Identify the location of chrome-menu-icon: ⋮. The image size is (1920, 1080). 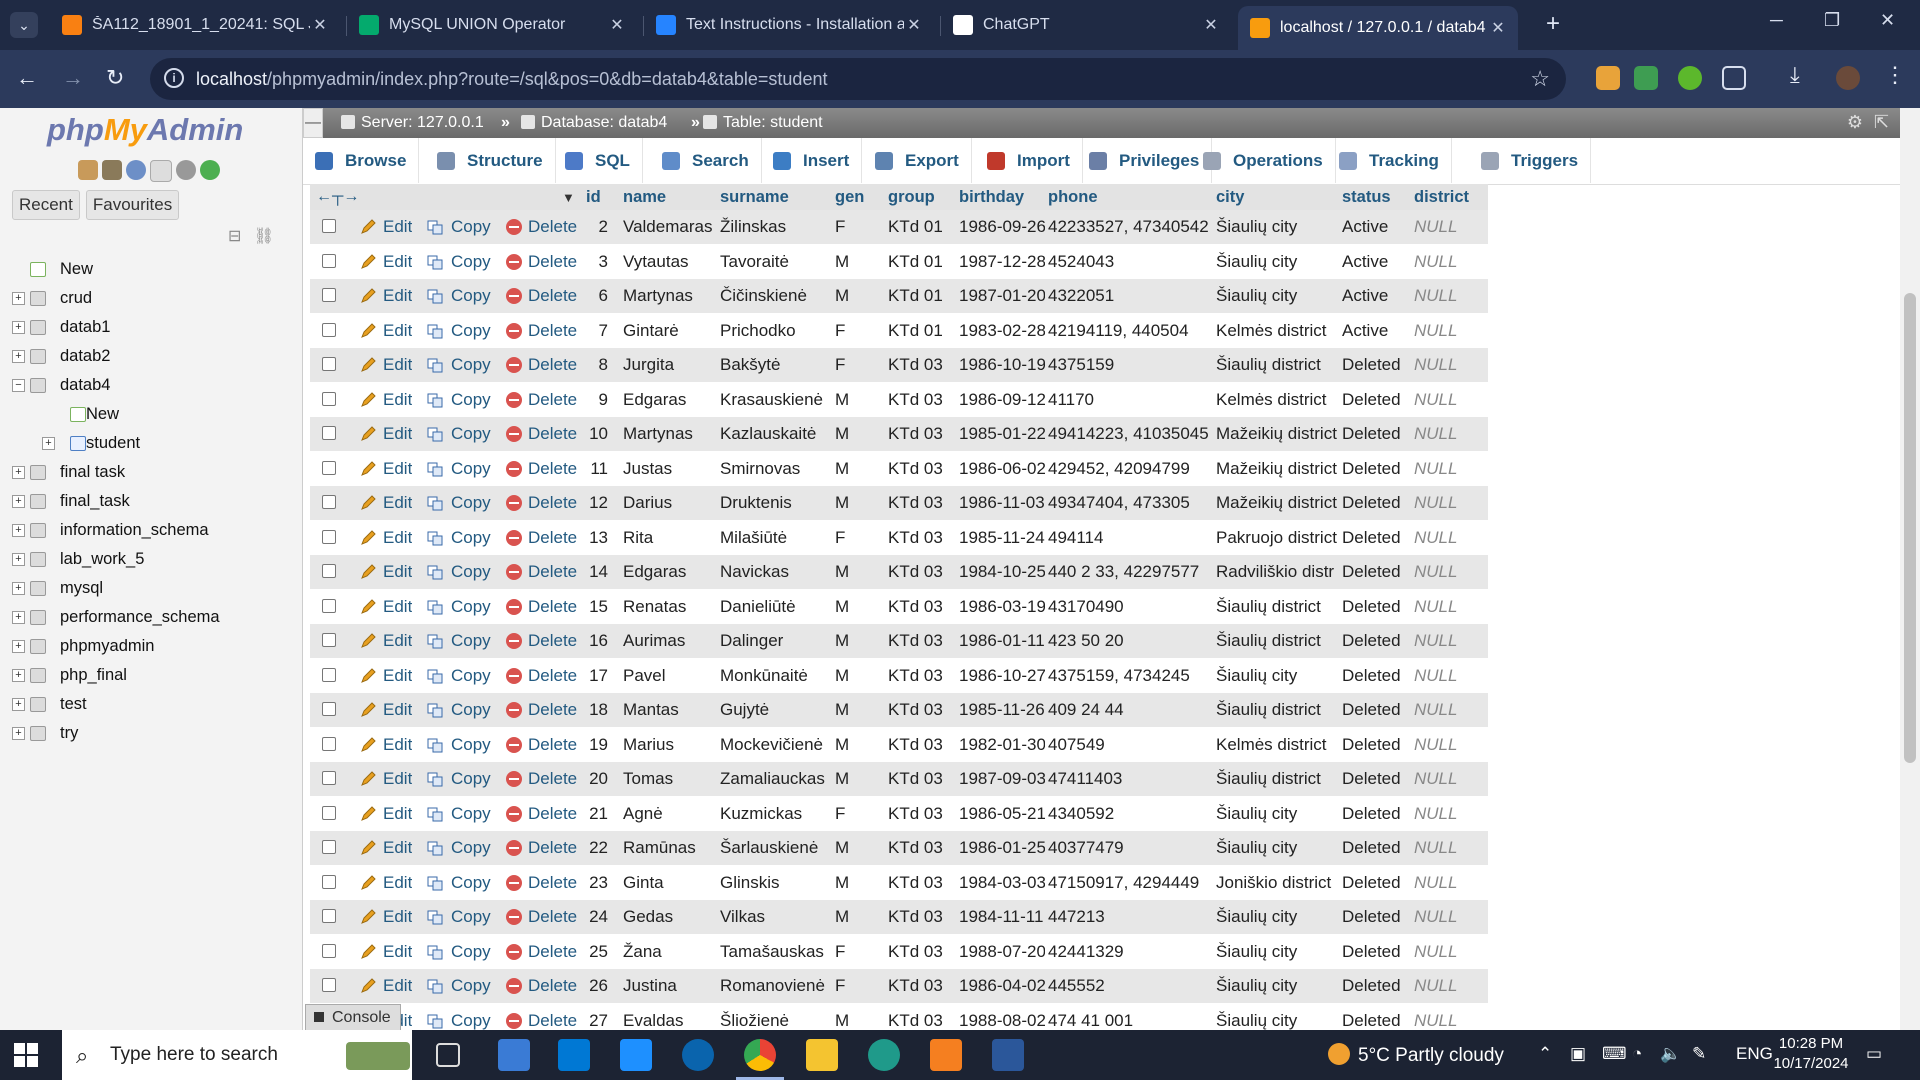
(1896, 74).